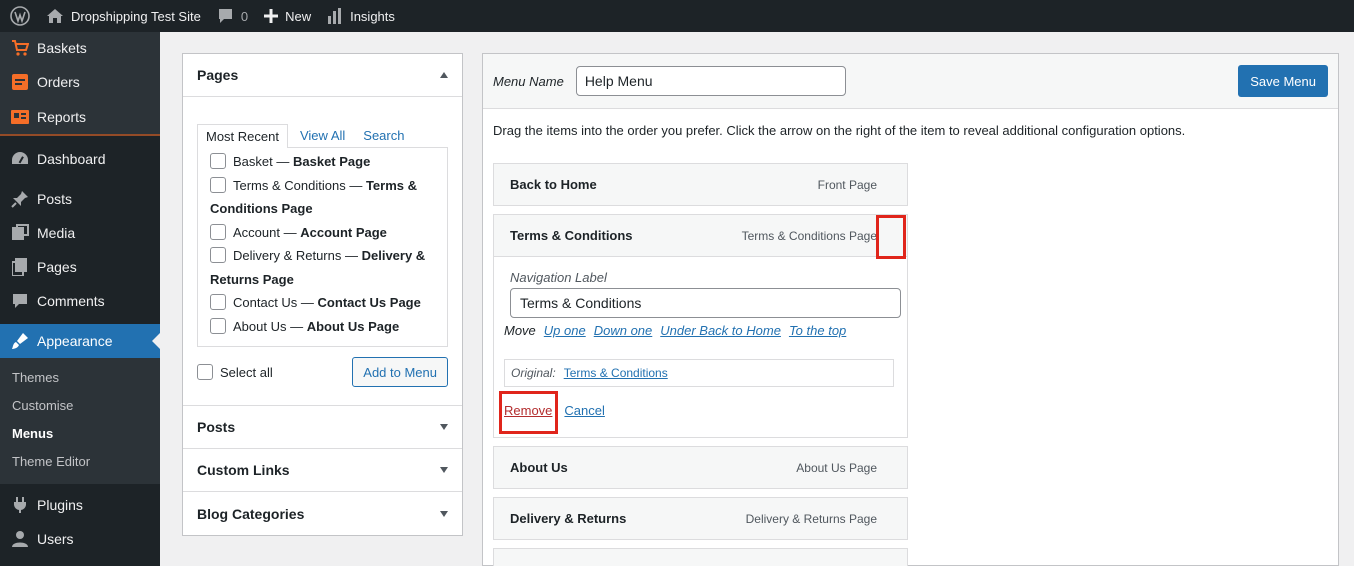 The height and width of the screenshot is (566, 1354). I want to click on users-icon, so click(20, 539).